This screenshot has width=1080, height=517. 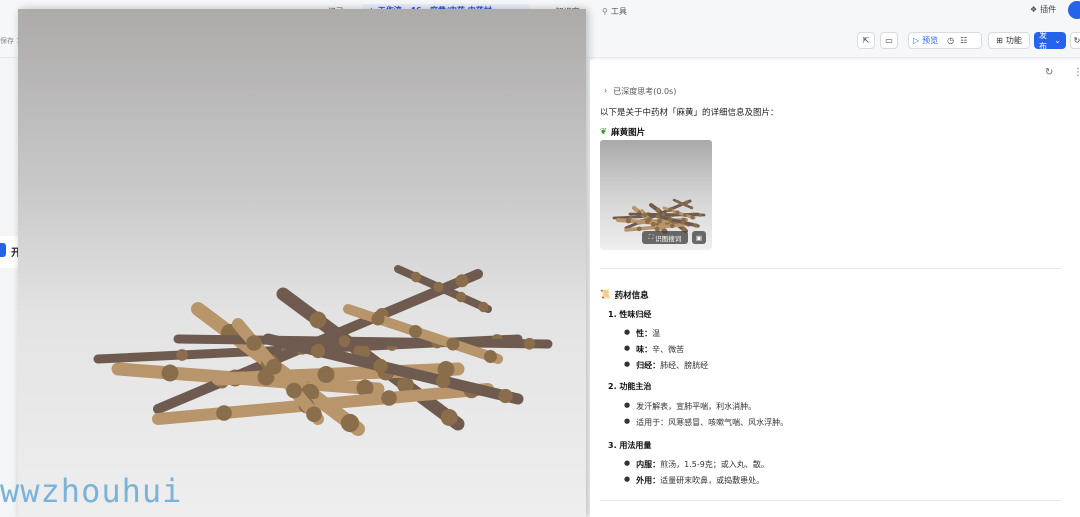 I want to click on panel-collapse-icon: ⋮, so click(x=1076, y=72).